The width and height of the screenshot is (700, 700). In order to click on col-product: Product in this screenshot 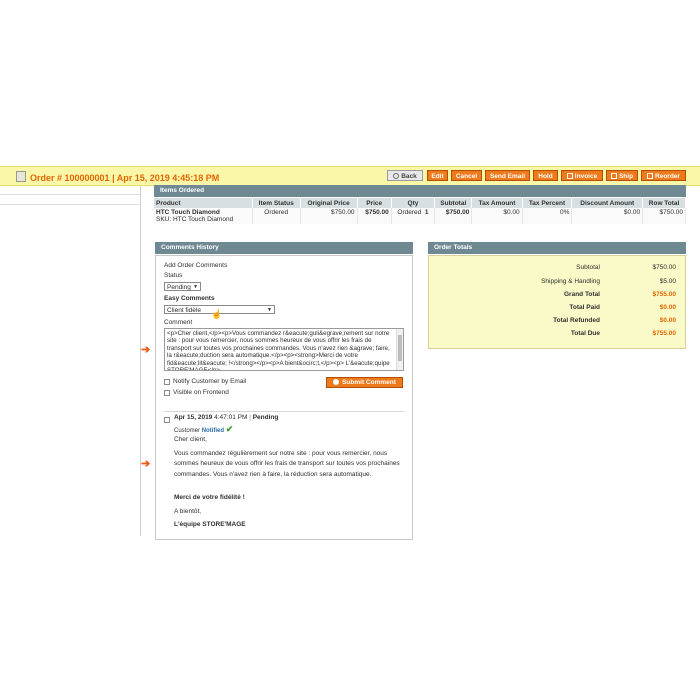, I will do `click(203, 203)`.